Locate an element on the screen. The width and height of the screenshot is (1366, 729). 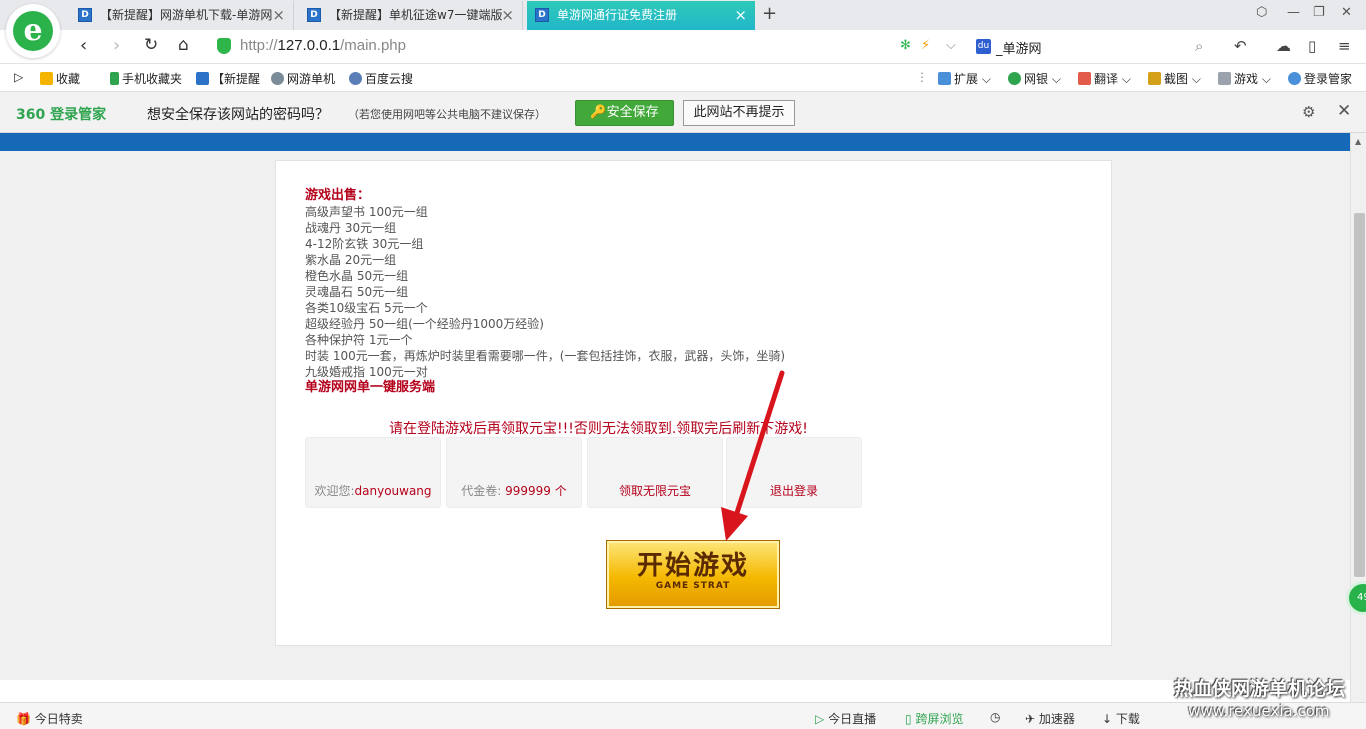
restore-icon: ❐ is located at coordinates (1319, 12).